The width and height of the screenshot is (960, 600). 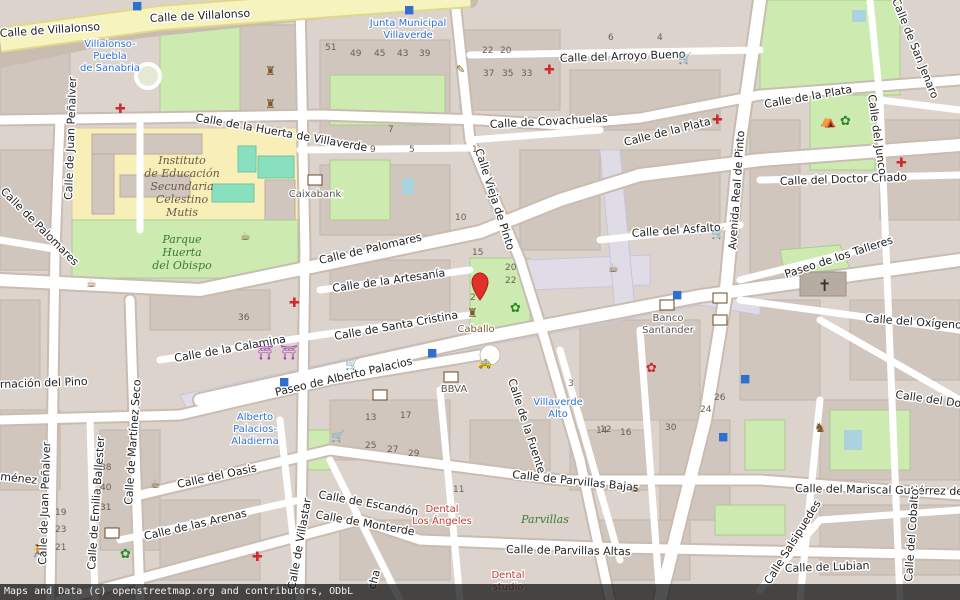 I want to click on house-number: 43, so click(x=402, y=54).